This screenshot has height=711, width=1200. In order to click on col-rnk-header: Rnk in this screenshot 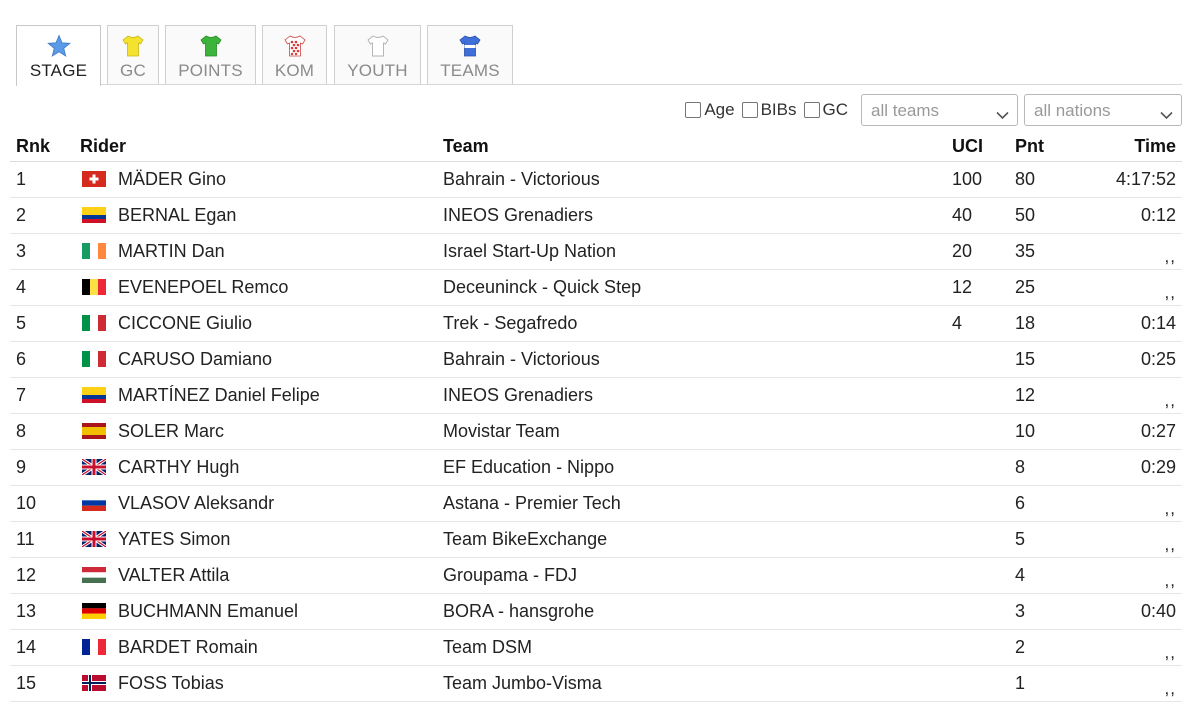, I will do `click(42, 146)`.